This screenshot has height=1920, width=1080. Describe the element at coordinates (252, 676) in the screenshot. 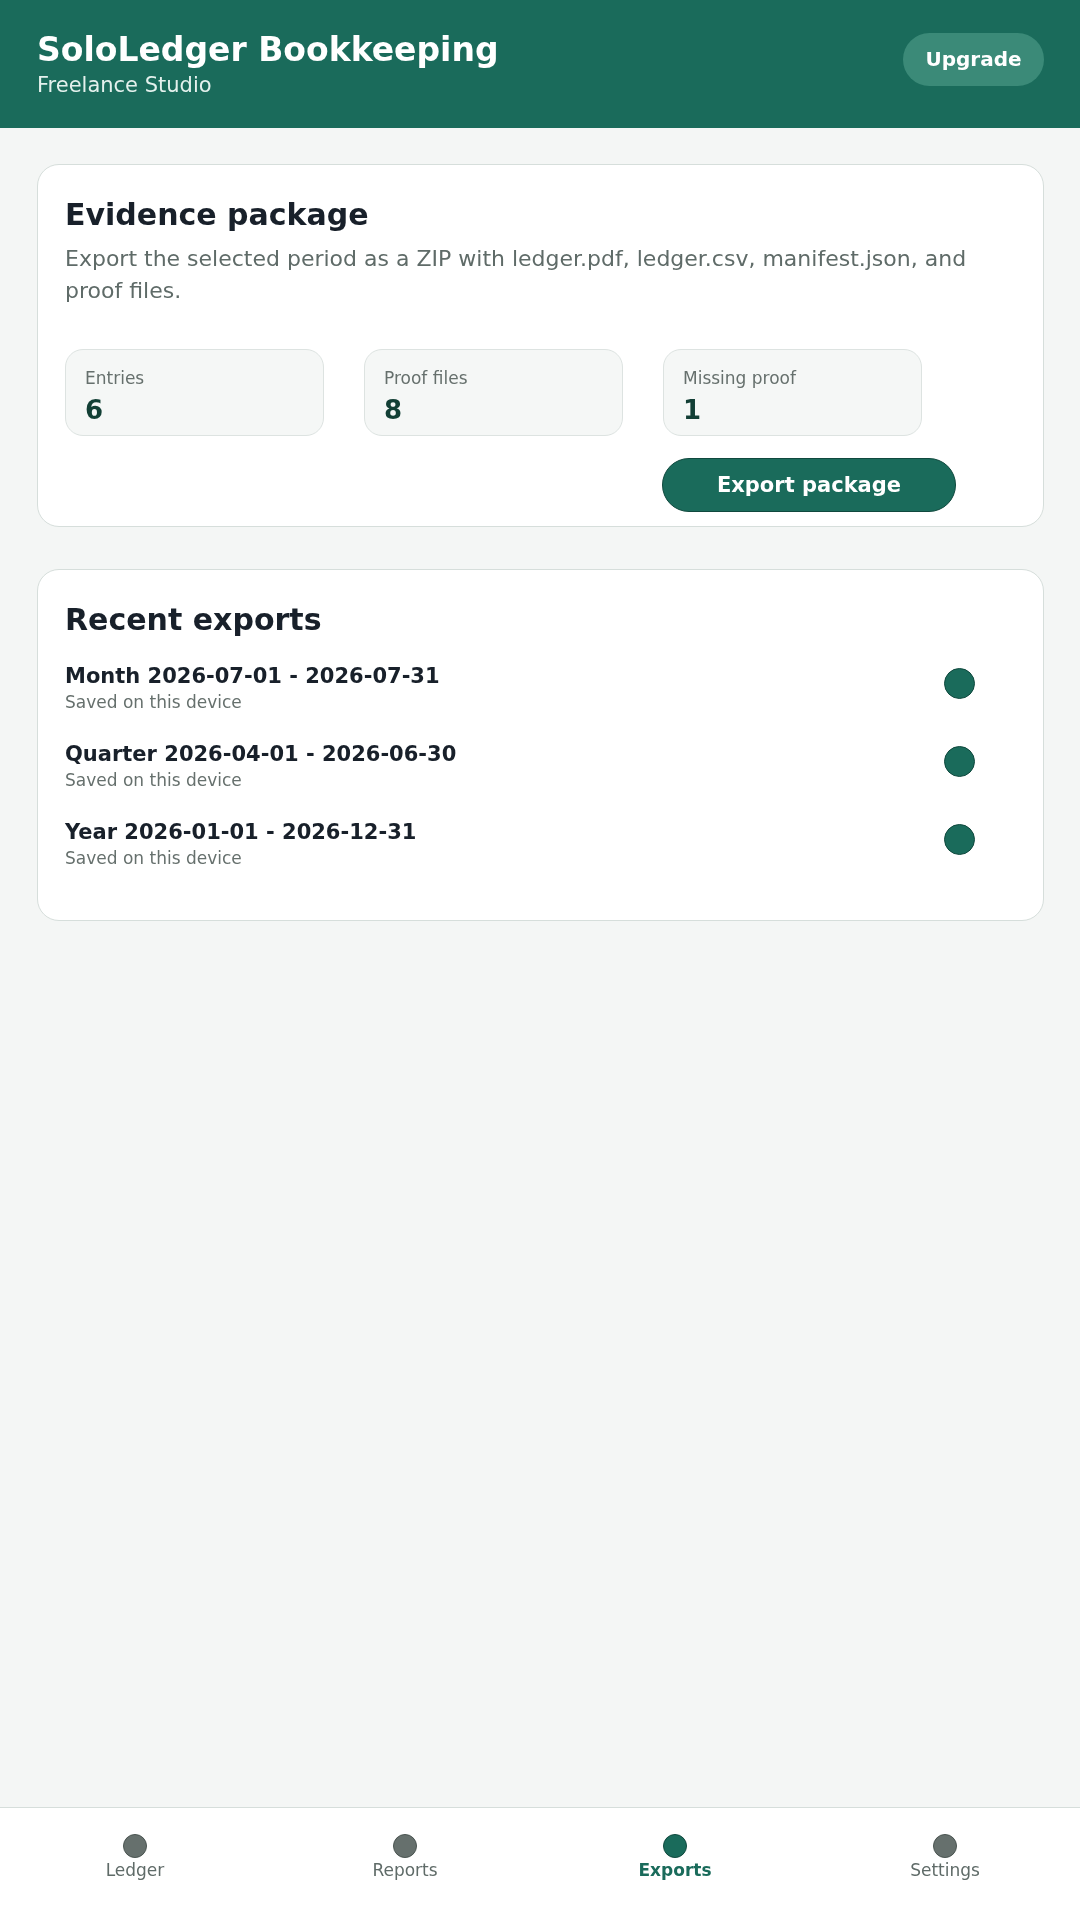

I see `export-title: Month 2026-07-01 - 2026-07-31` at that location.